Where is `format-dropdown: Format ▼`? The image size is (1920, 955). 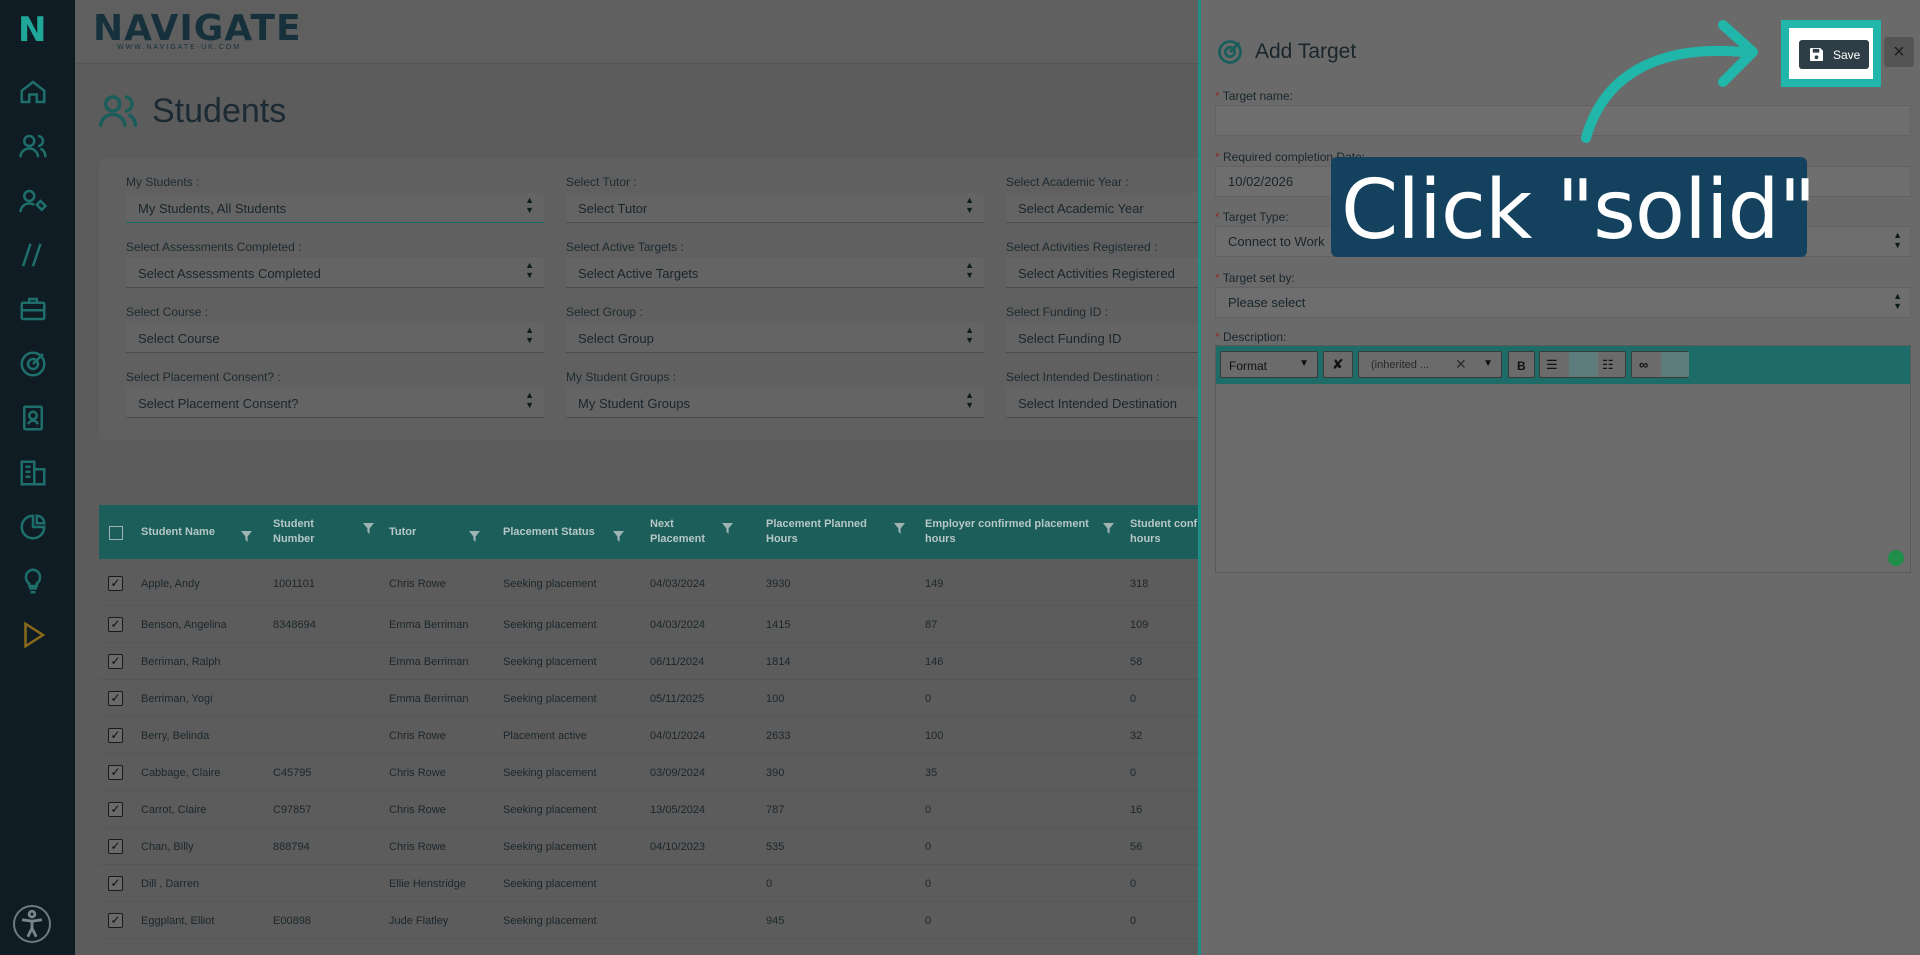
format-dropdown: Format ▼ is located at coordinates (1269, 364).